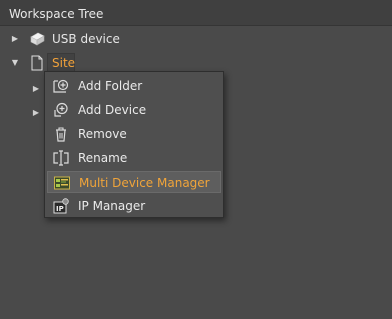 This screenshot has height=319, width=392. Describe the element at coordinates (61, 86) in the screenshot. I see `add-folder-icon` at that location.